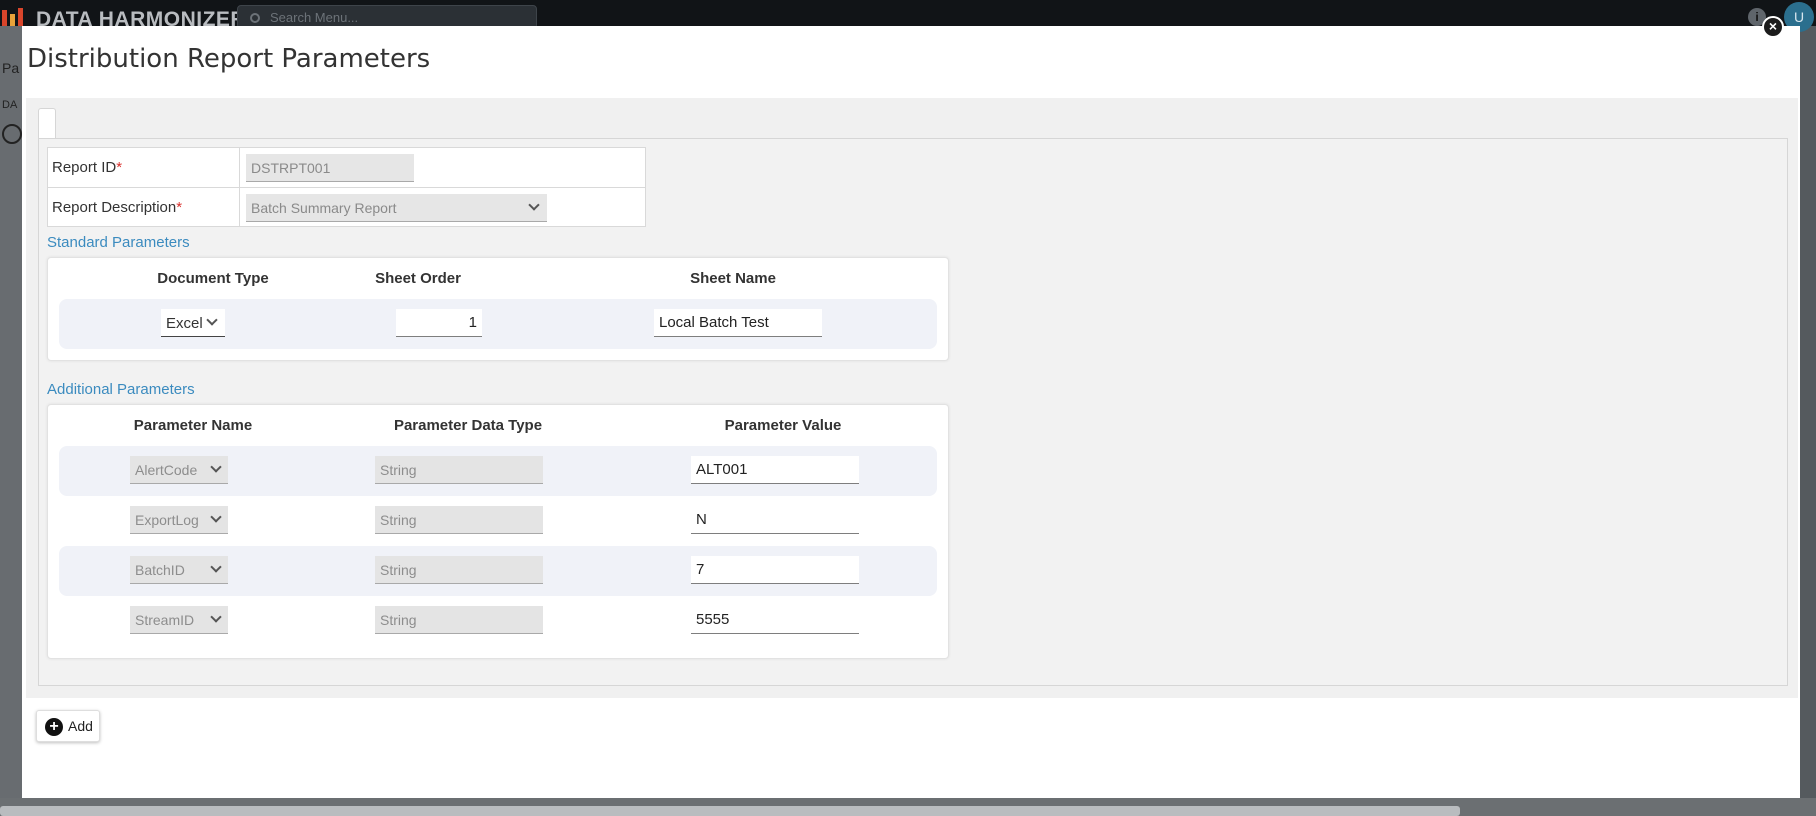  Describe the element at coordinates (783, 425) in the screenshot. I see `column-header-parameter-value: Parameter Value` at that location.